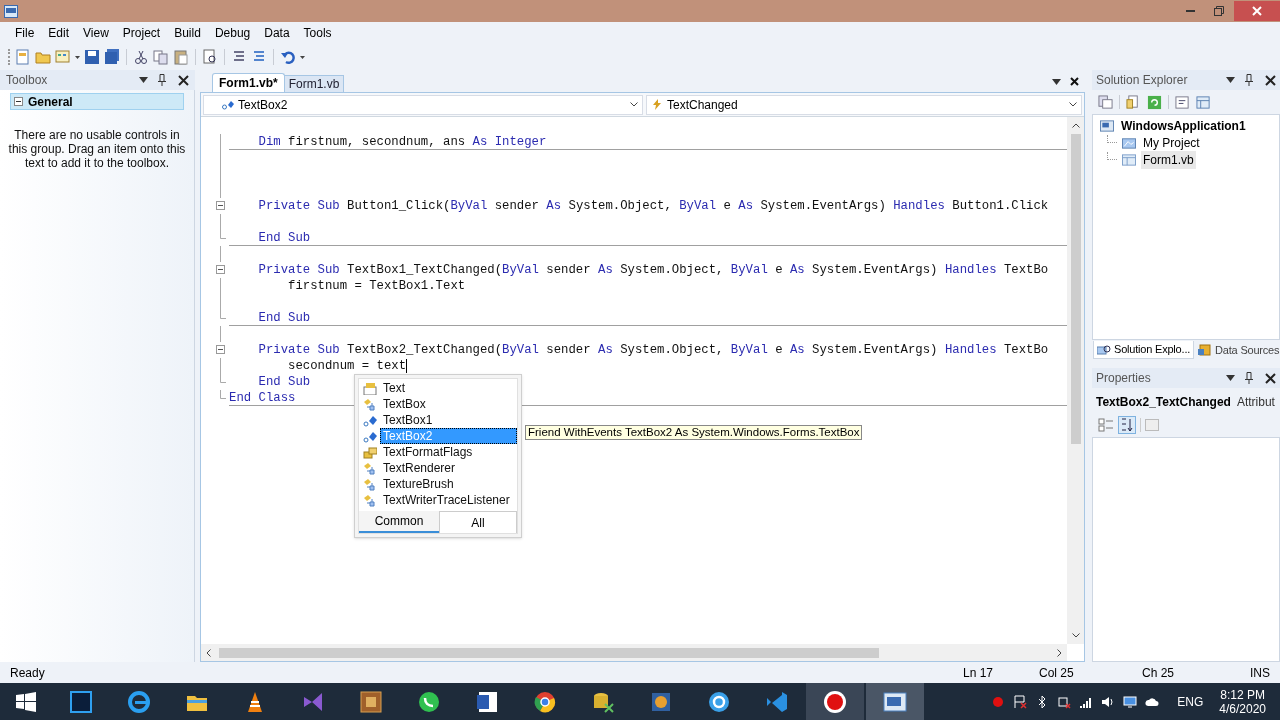 The width and height of the screenshot is (1280, 720). Describe the element at coordinates (1108, 701) in the screenshot. I see `volume-icon` at that location.